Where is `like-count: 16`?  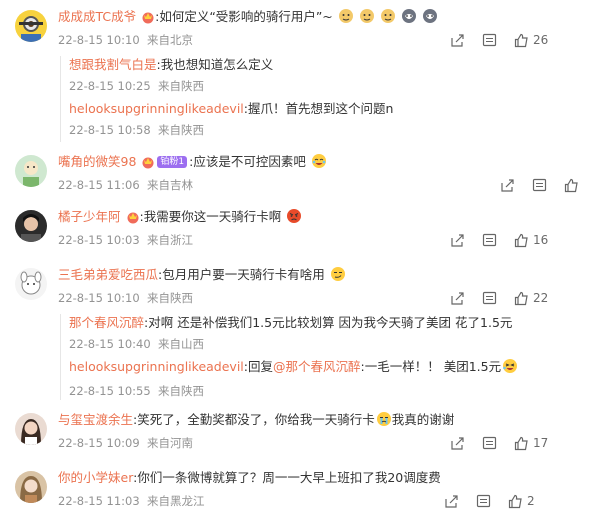 like-count: 16 is located at coordinates (541, 240).